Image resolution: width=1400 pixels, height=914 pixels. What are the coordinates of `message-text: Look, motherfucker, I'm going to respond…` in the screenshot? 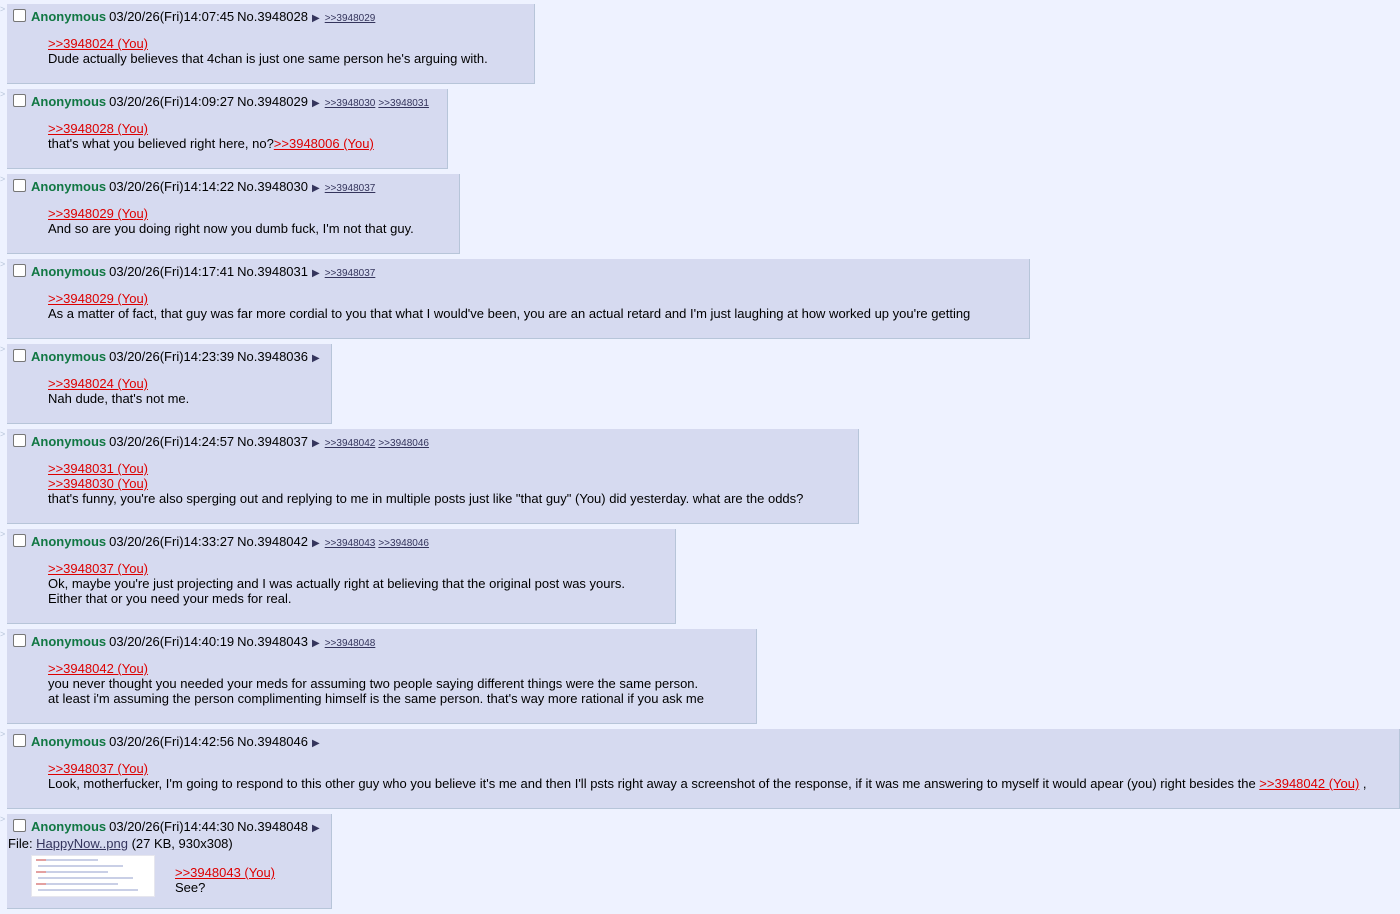 It's located at (654, 783).